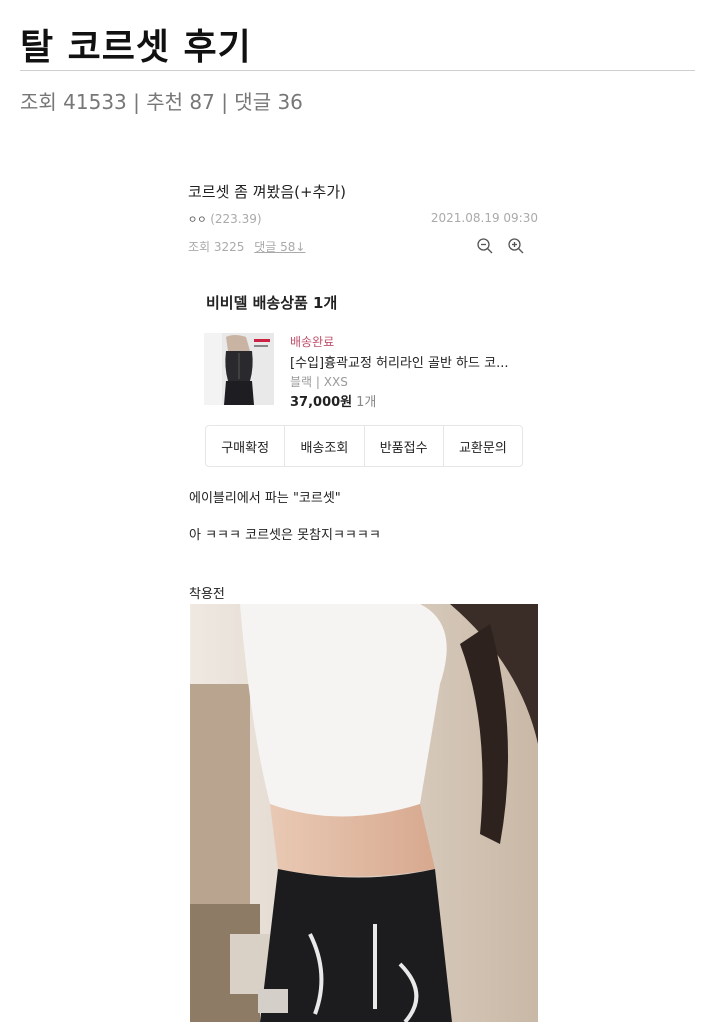  Describe the element at coordinates (236, 219) in the screenshot. I see `author-ip: (223.39)` at that location.